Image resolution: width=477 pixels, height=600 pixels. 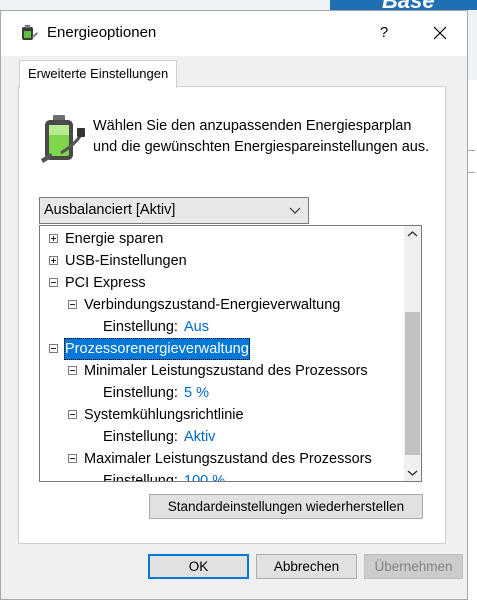 What do you see at coordinates (102, 32) in the screenshot?
I see `dialog-title: Energieoptionen` at bounding box center [102, 32].